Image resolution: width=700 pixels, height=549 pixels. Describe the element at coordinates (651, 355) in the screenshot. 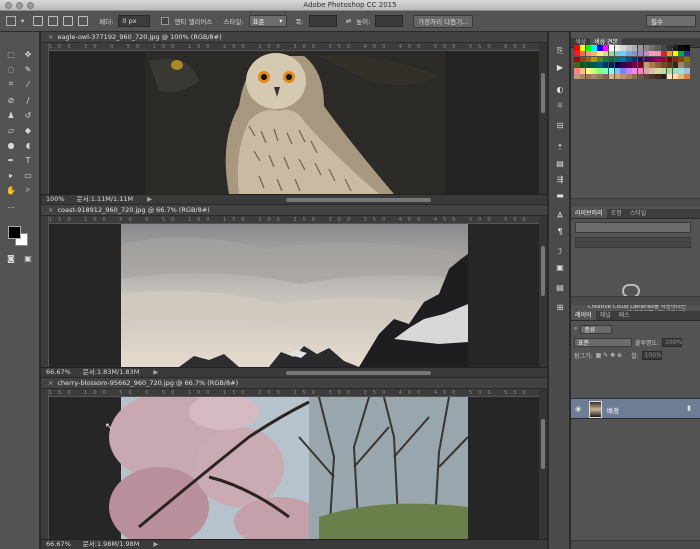

I see `fill-input: 100%` at that location.